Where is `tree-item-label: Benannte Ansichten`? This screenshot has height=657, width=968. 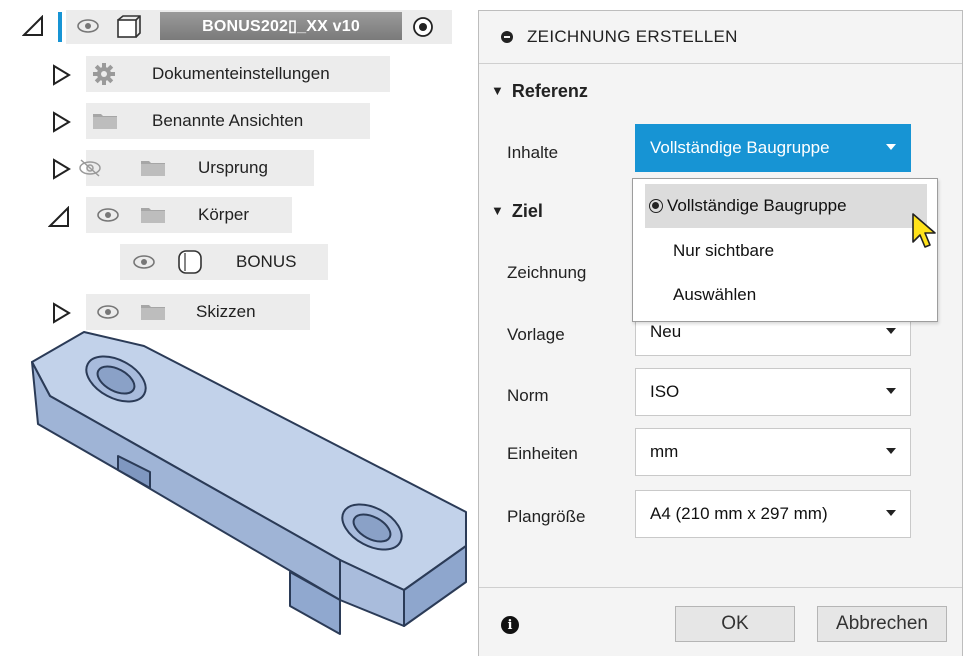 tree-item-label: Benannte Ansichten is located at coordinates (228, 120).